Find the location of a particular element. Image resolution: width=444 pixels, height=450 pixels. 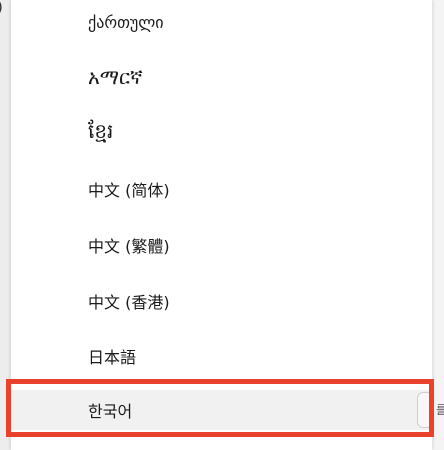

language-option-label: 한국어 is located at coordinates (110, 411).